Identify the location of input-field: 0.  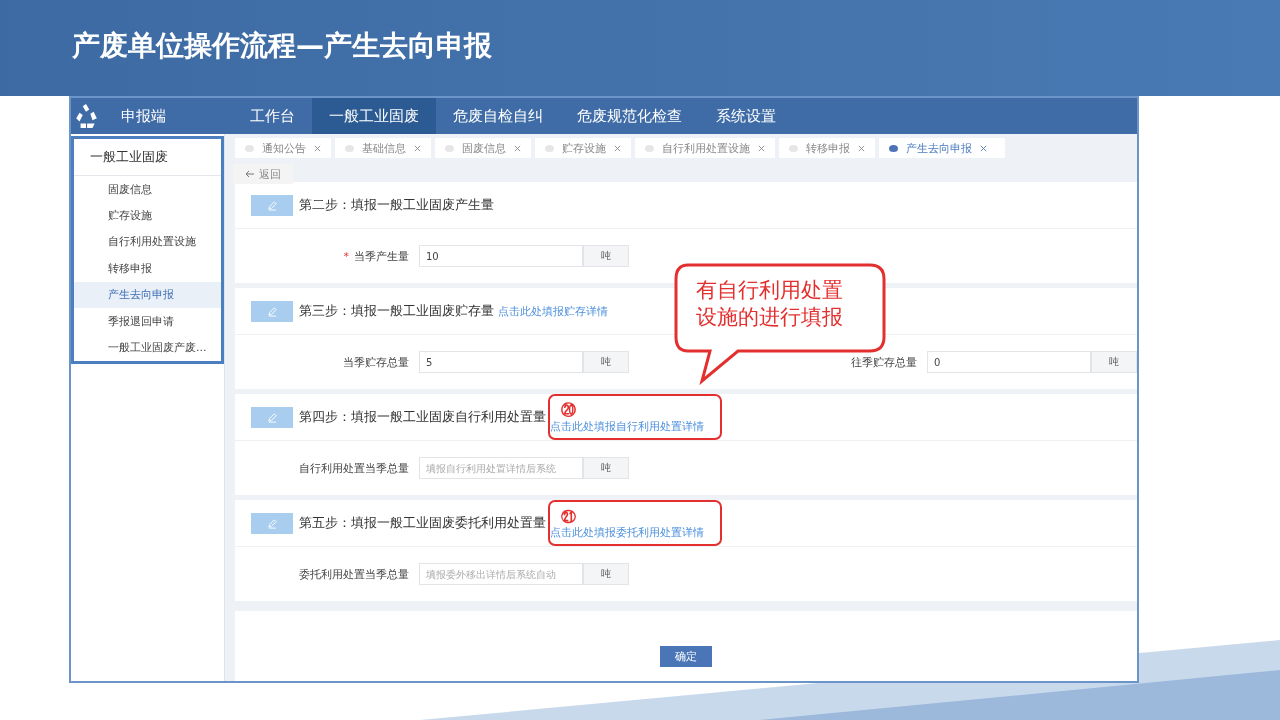
(1009, 362).